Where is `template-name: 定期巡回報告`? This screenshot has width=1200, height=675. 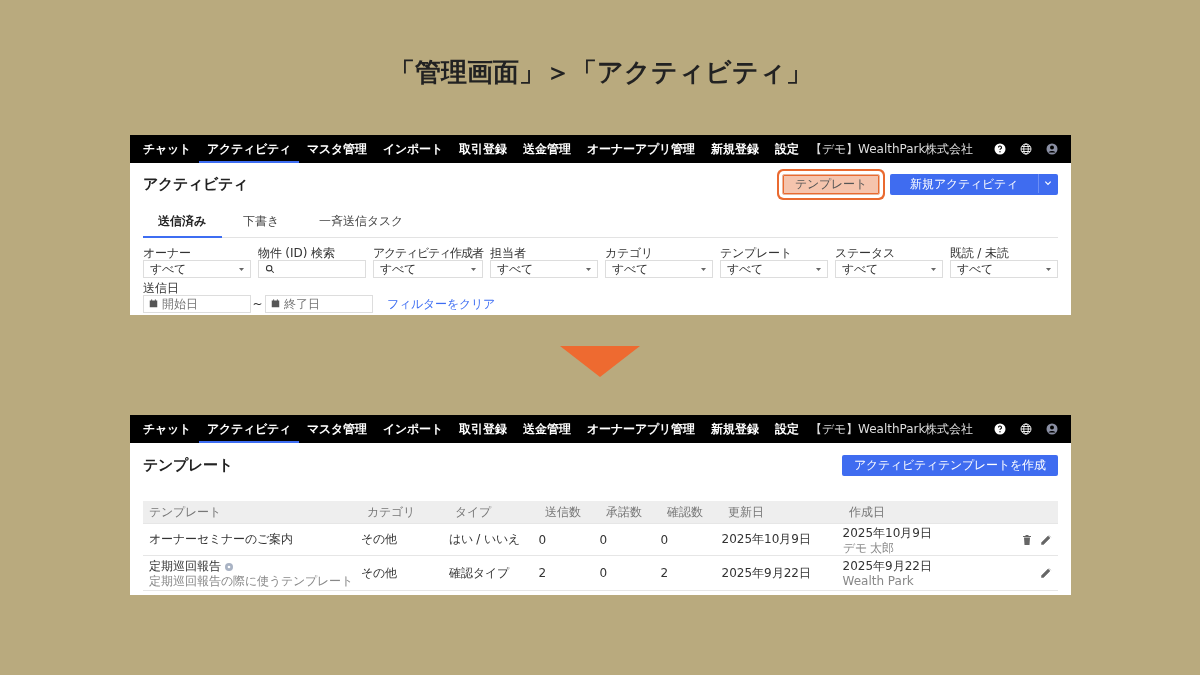
template-name: 定期巡回報告 is located at coordinates (184, 566).